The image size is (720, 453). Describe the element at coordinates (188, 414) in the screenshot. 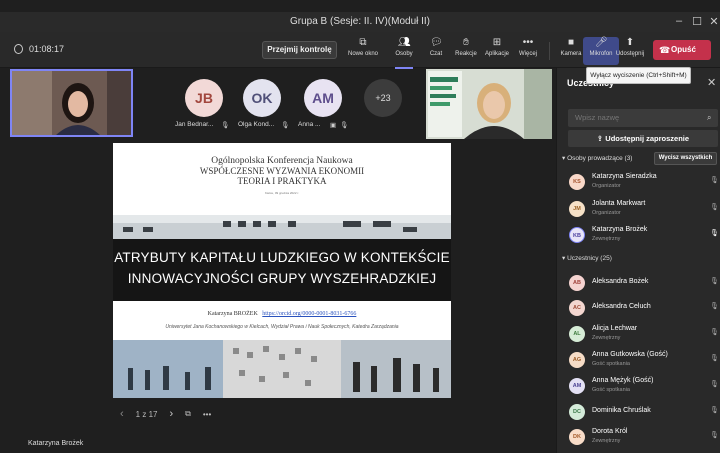

I see `slides-overview-icon: ⧉` at that location.